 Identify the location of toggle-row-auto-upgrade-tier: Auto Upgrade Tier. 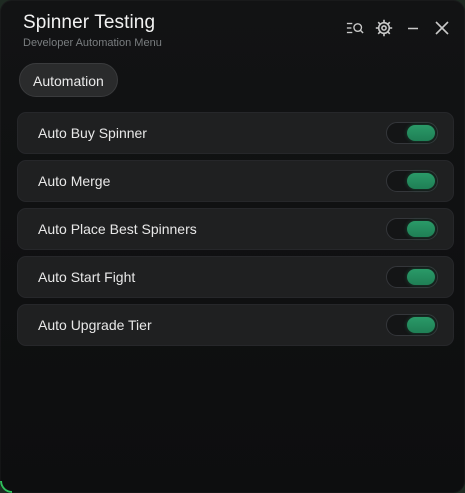
(235, 325).